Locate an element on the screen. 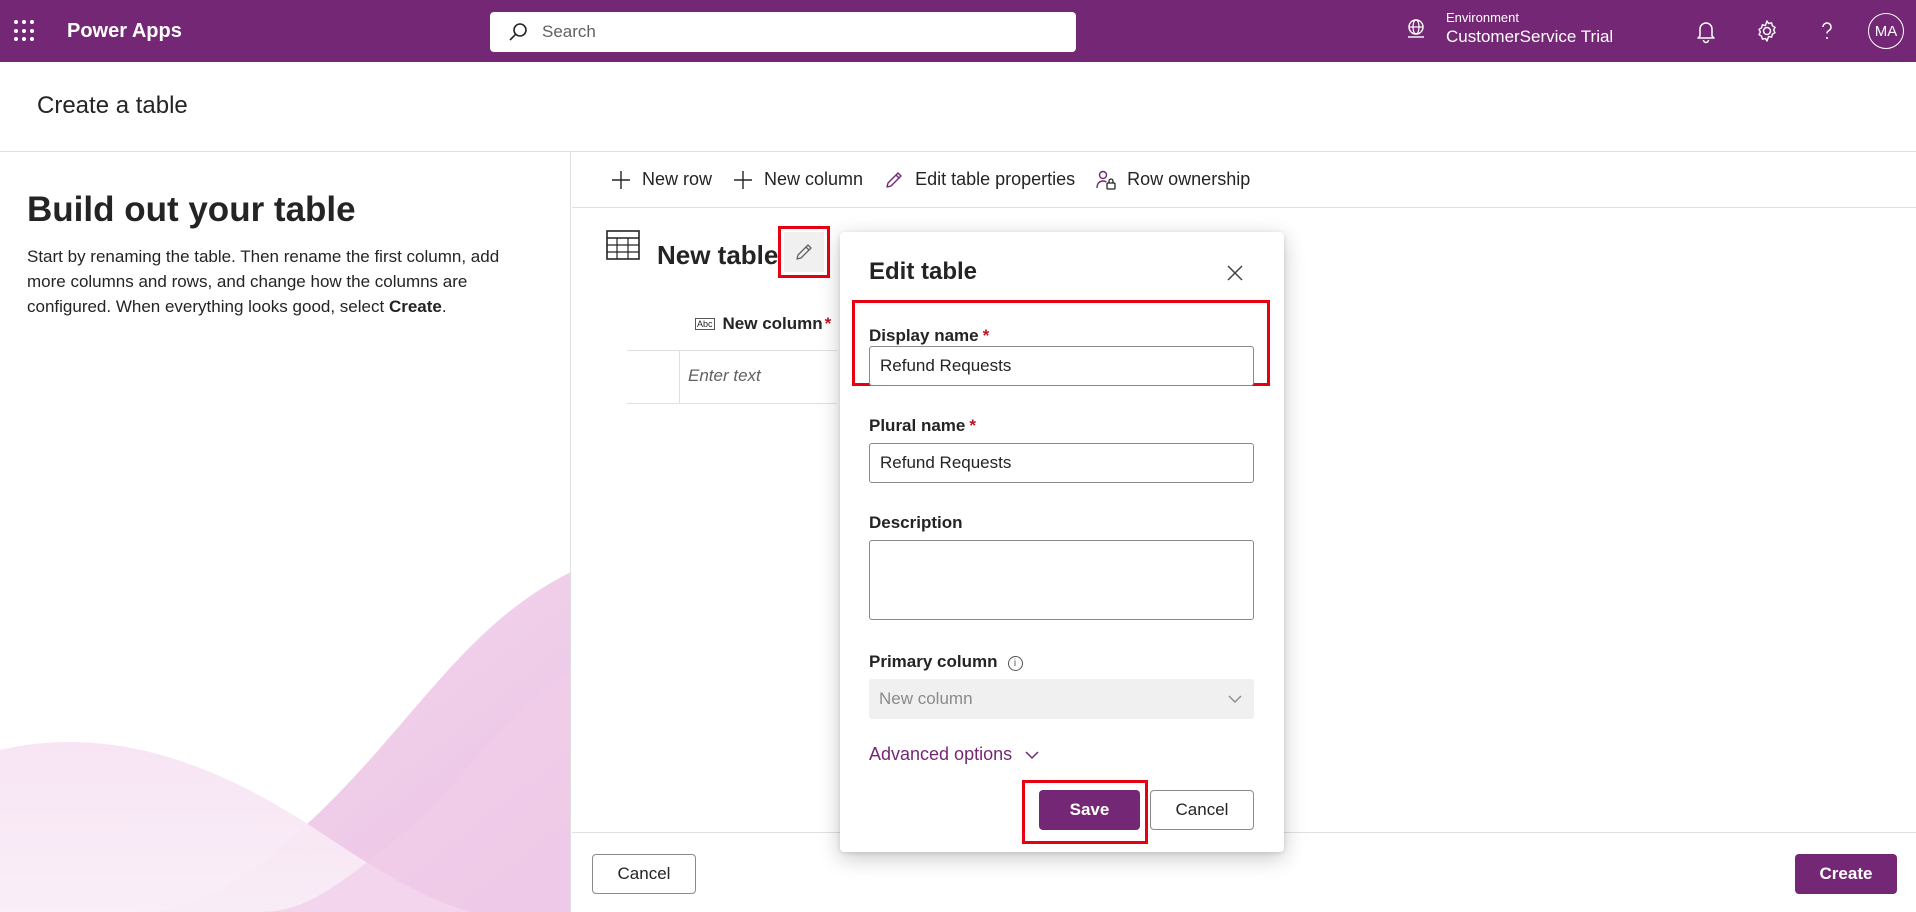  row-ownership-button: Row ownership is located at coordinates (1172, 180).